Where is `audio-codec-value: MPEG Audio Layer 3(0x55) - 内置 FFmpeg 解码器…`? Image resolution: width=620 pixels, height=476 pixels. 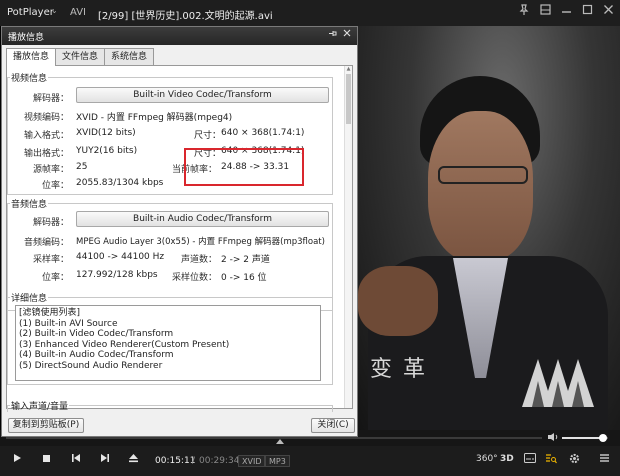
audio-codec-value: MPEG Audio Layer 3(0x55) - 内置 FFmpeg 解码器… is located at coordinates (200, 242).